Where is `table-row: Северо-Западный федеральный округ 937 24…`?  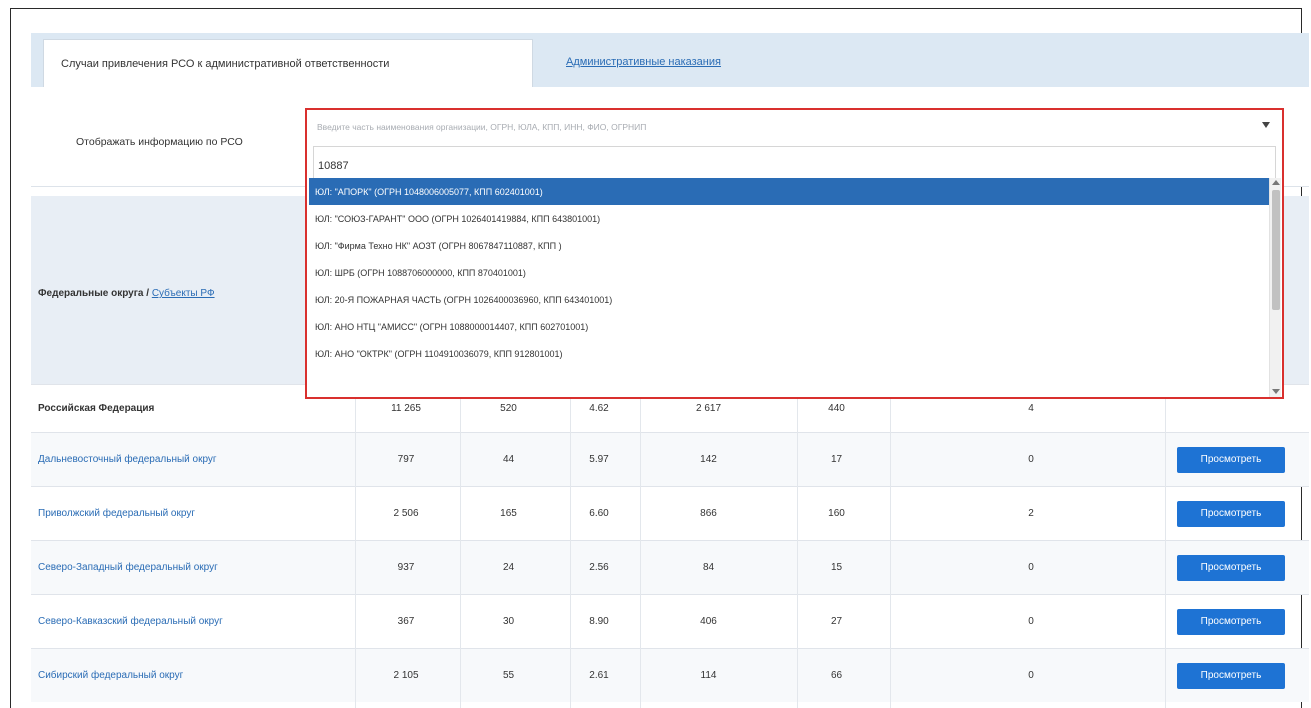 table-row: Северо-Западный федеральный округ 937 24… is located at coordinates (670, 567).